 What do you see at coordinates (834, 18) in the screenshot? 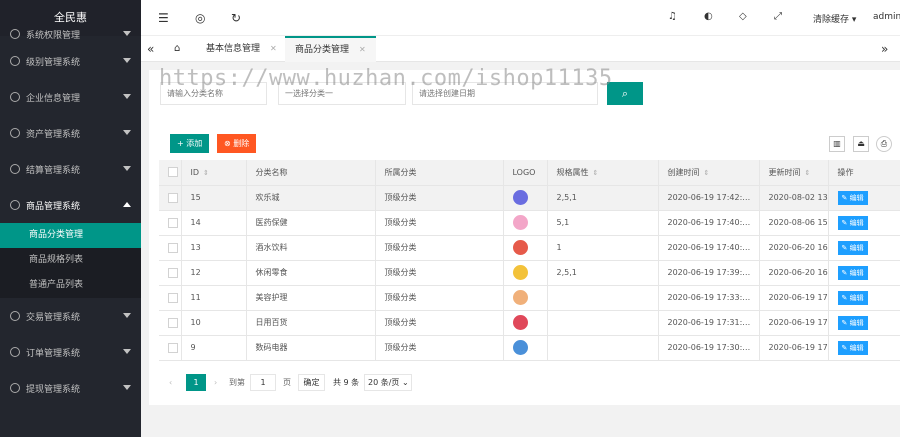
I see `clear-cache-button: 清除缓存 ▾` at bounding box center [834, 18].